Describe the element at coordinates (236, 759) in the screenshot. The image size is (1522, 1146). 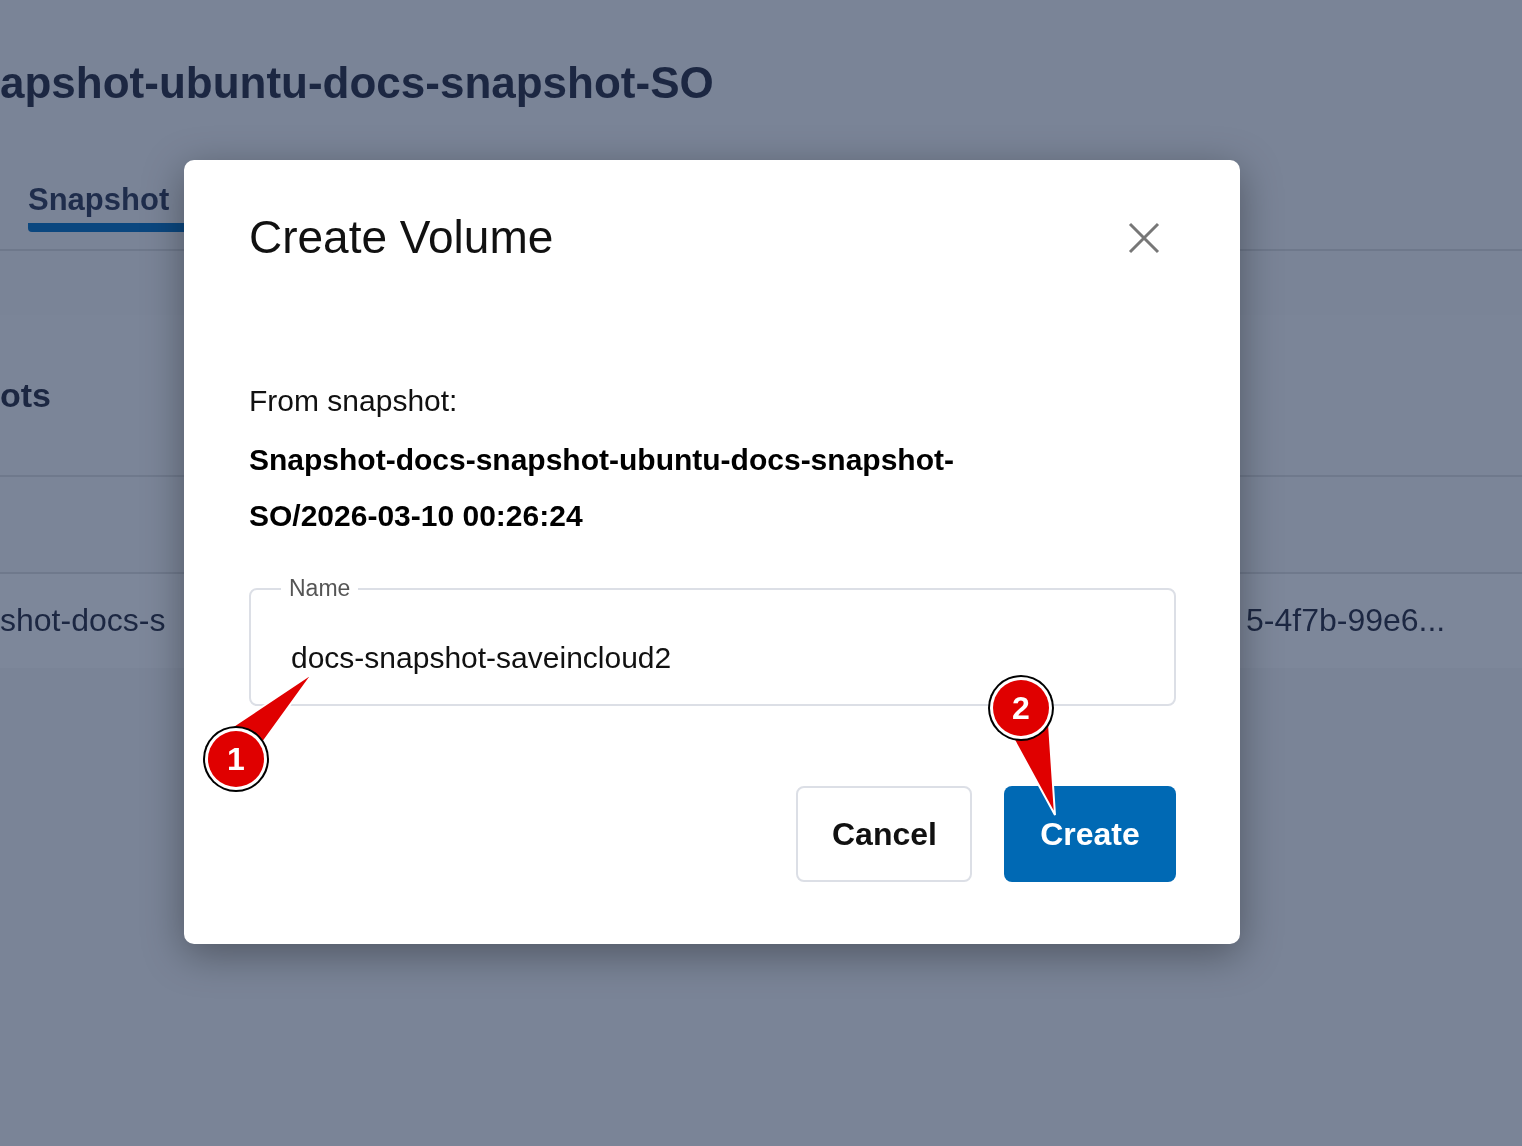
I see `callout-number: 1` at that location.